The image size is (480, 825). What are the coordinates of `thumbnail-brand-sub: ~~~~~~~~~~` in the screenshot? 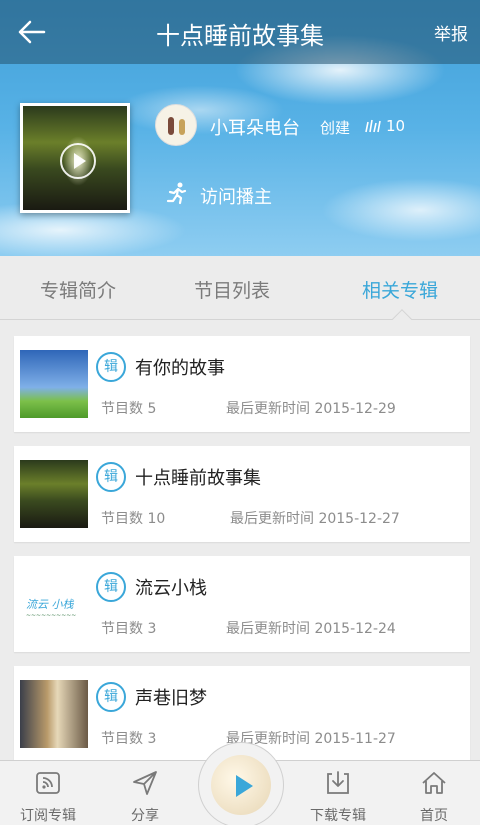 It's located at (51, 615).